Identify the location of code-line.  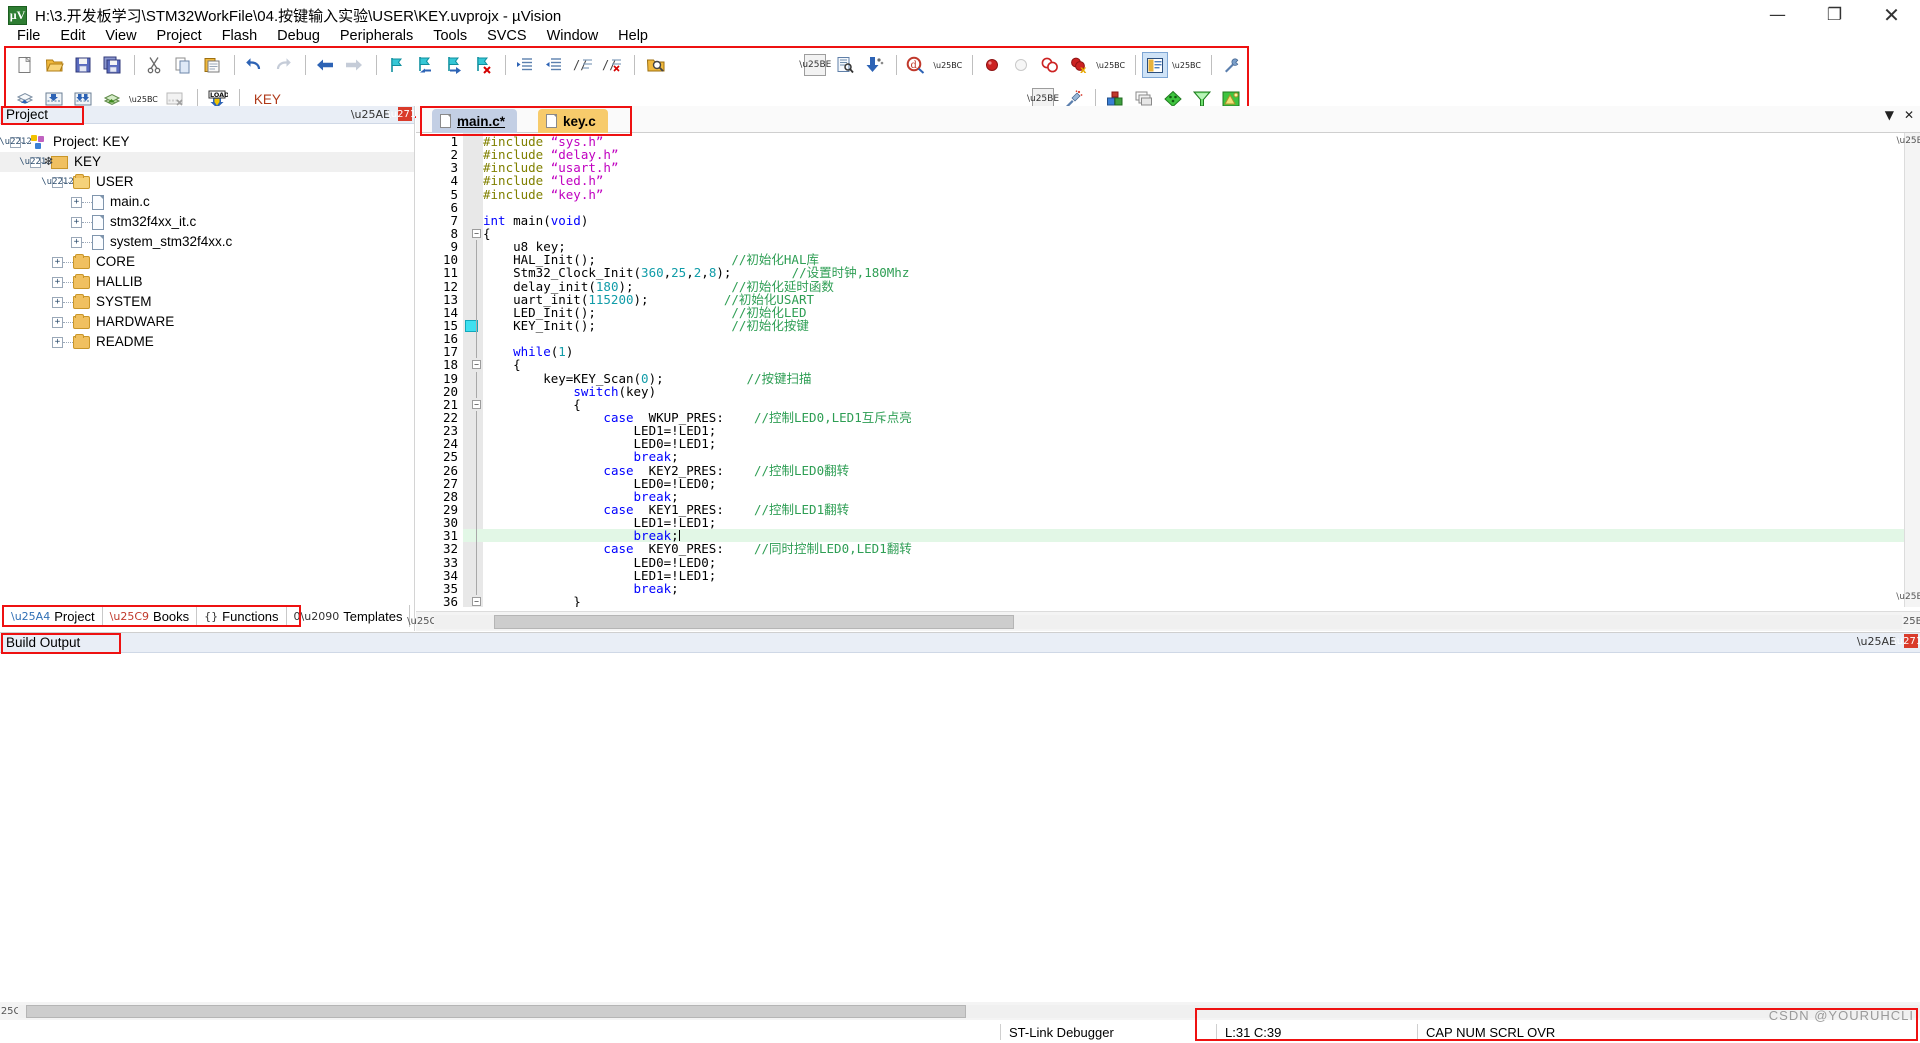
(1201, 207).